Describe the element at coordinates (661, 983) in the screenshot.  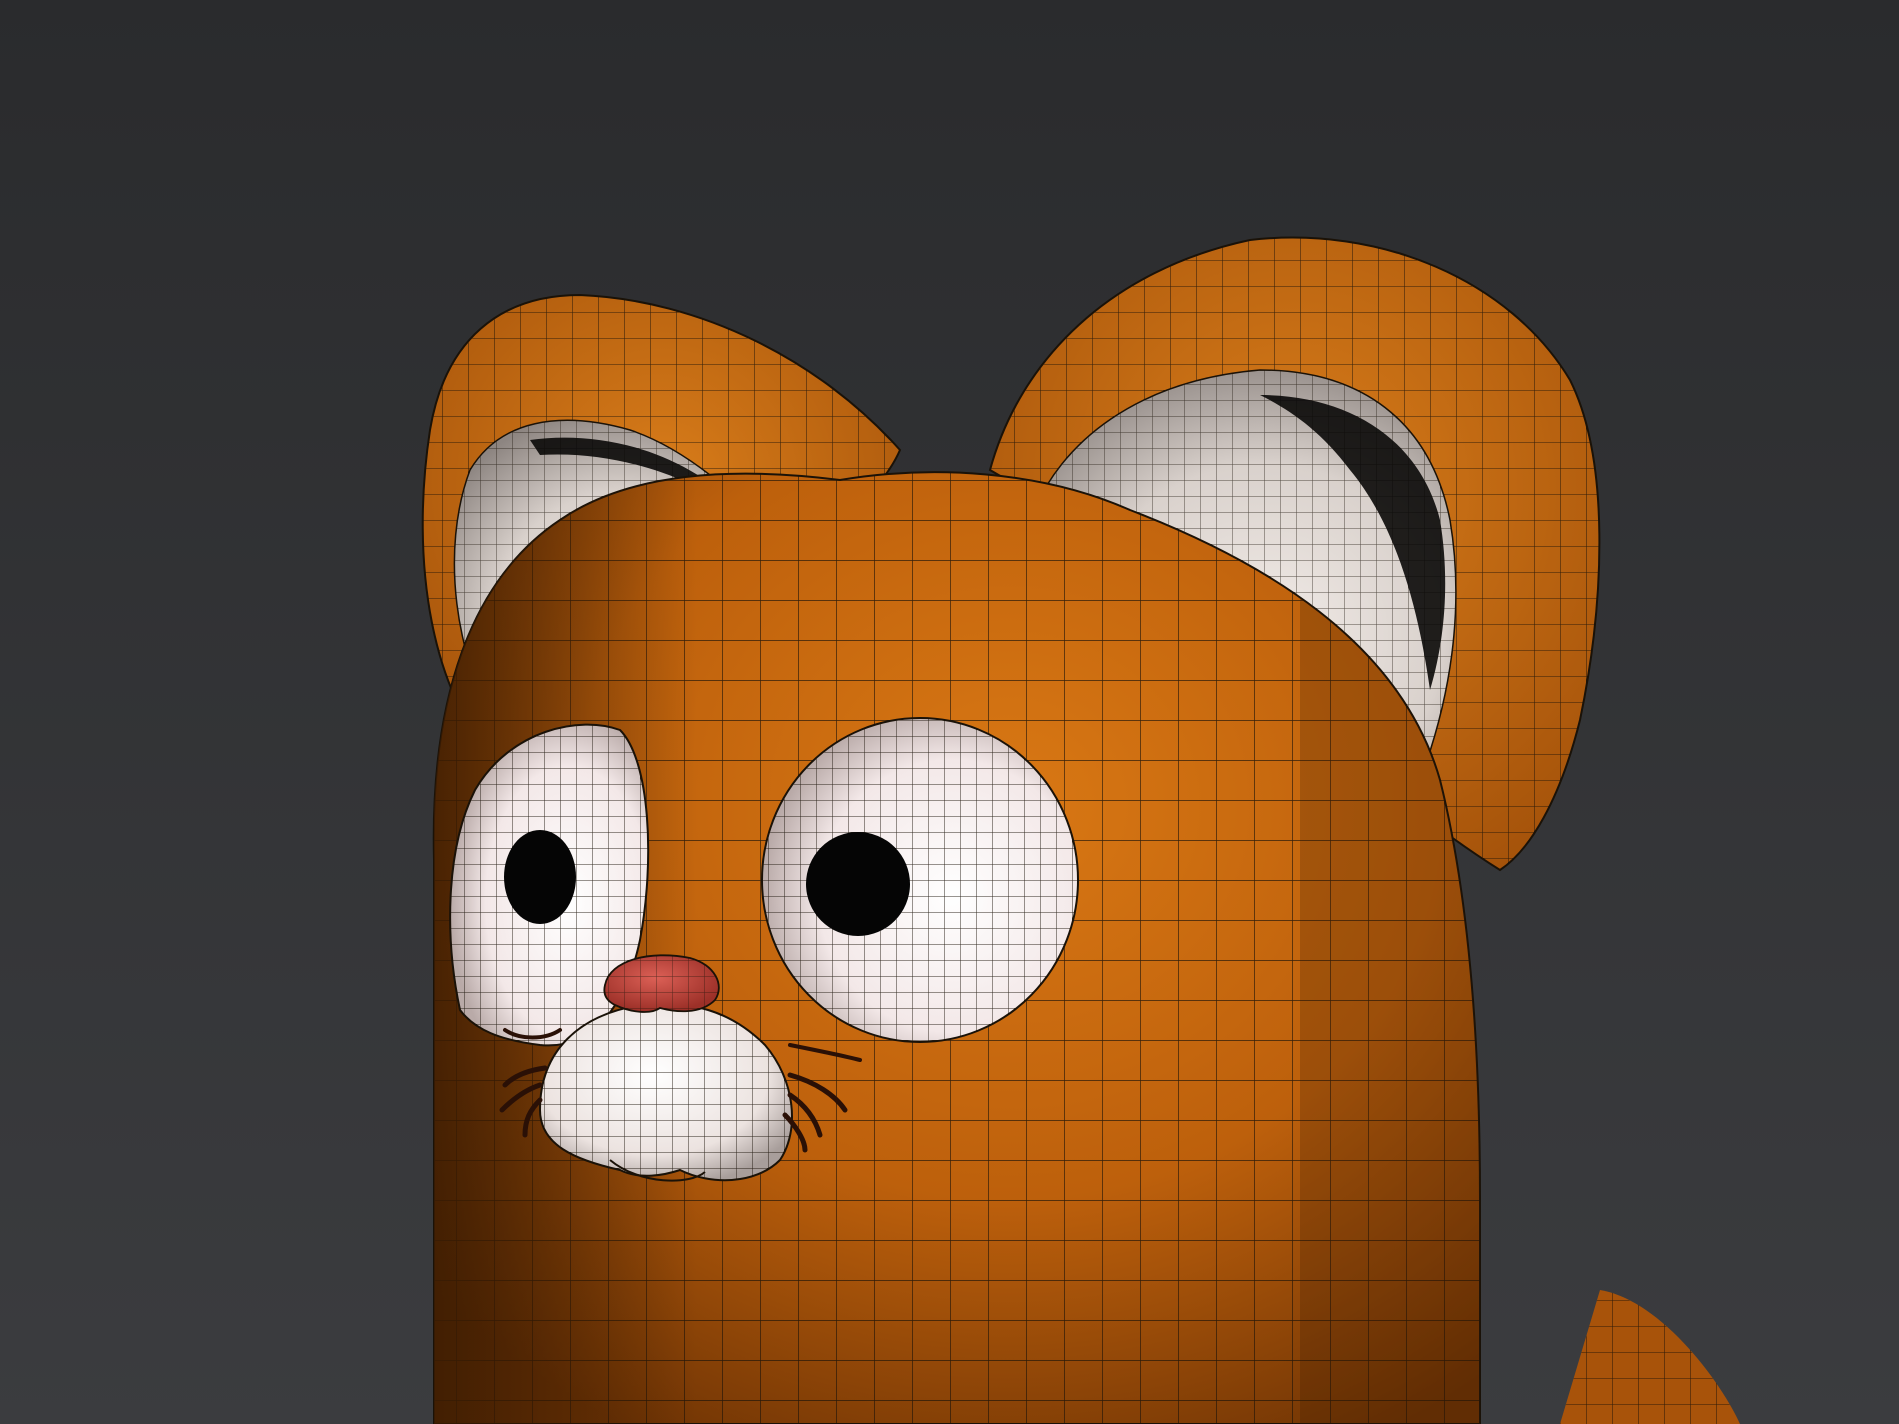
I see `nose-mesh` at that location.